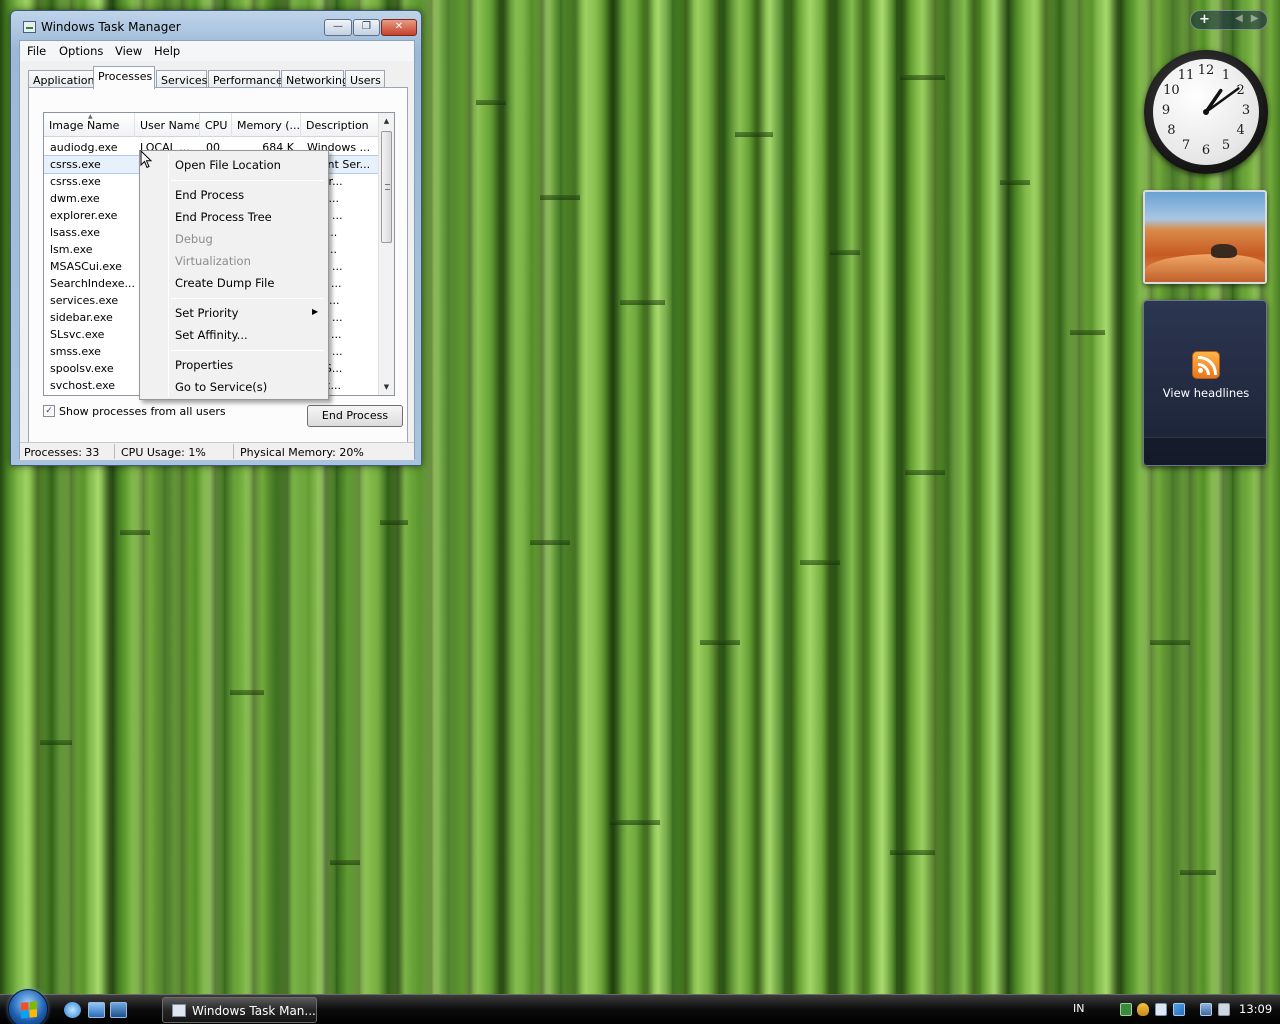 The width and height of the screenshot is (1280, 1024). Describe the element at coordinates (194, 239) in the screenshot. I see `menu-debug: Debug` at that location.